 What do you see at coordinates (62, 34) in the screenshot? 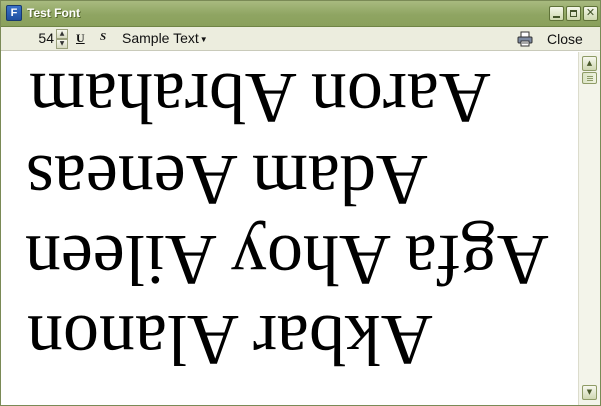
I see `size-up-button: ▲` at bounding box center [62, 34].